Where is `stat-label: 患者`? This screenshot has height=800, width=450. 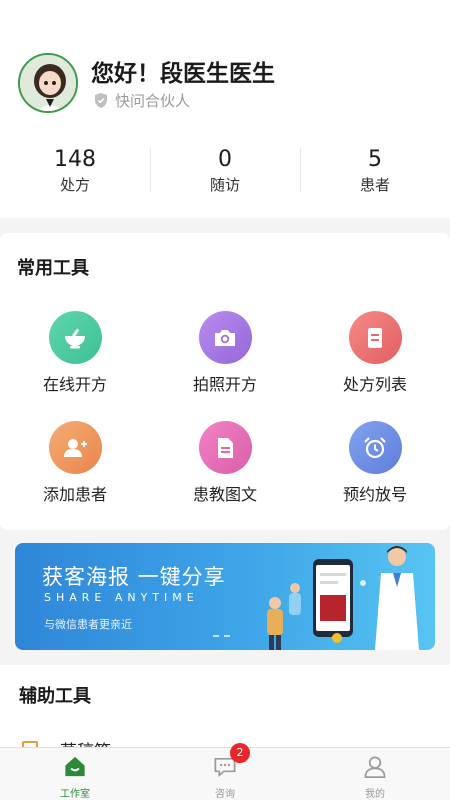 stat-label: 患者 is located at coordinates (374, 185).